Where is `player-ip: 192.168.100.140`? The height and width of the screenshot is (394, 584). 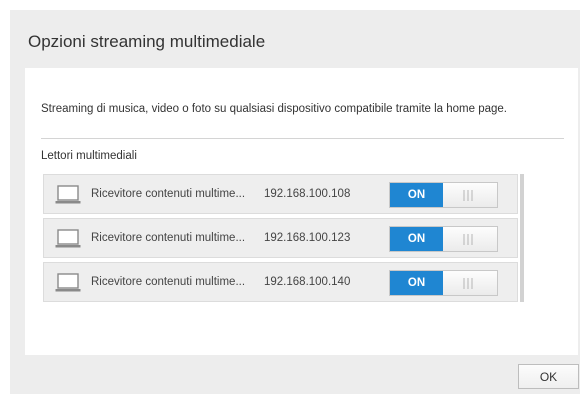 player-ip: 192.168.100.140 is located at coordinates (307, 282).